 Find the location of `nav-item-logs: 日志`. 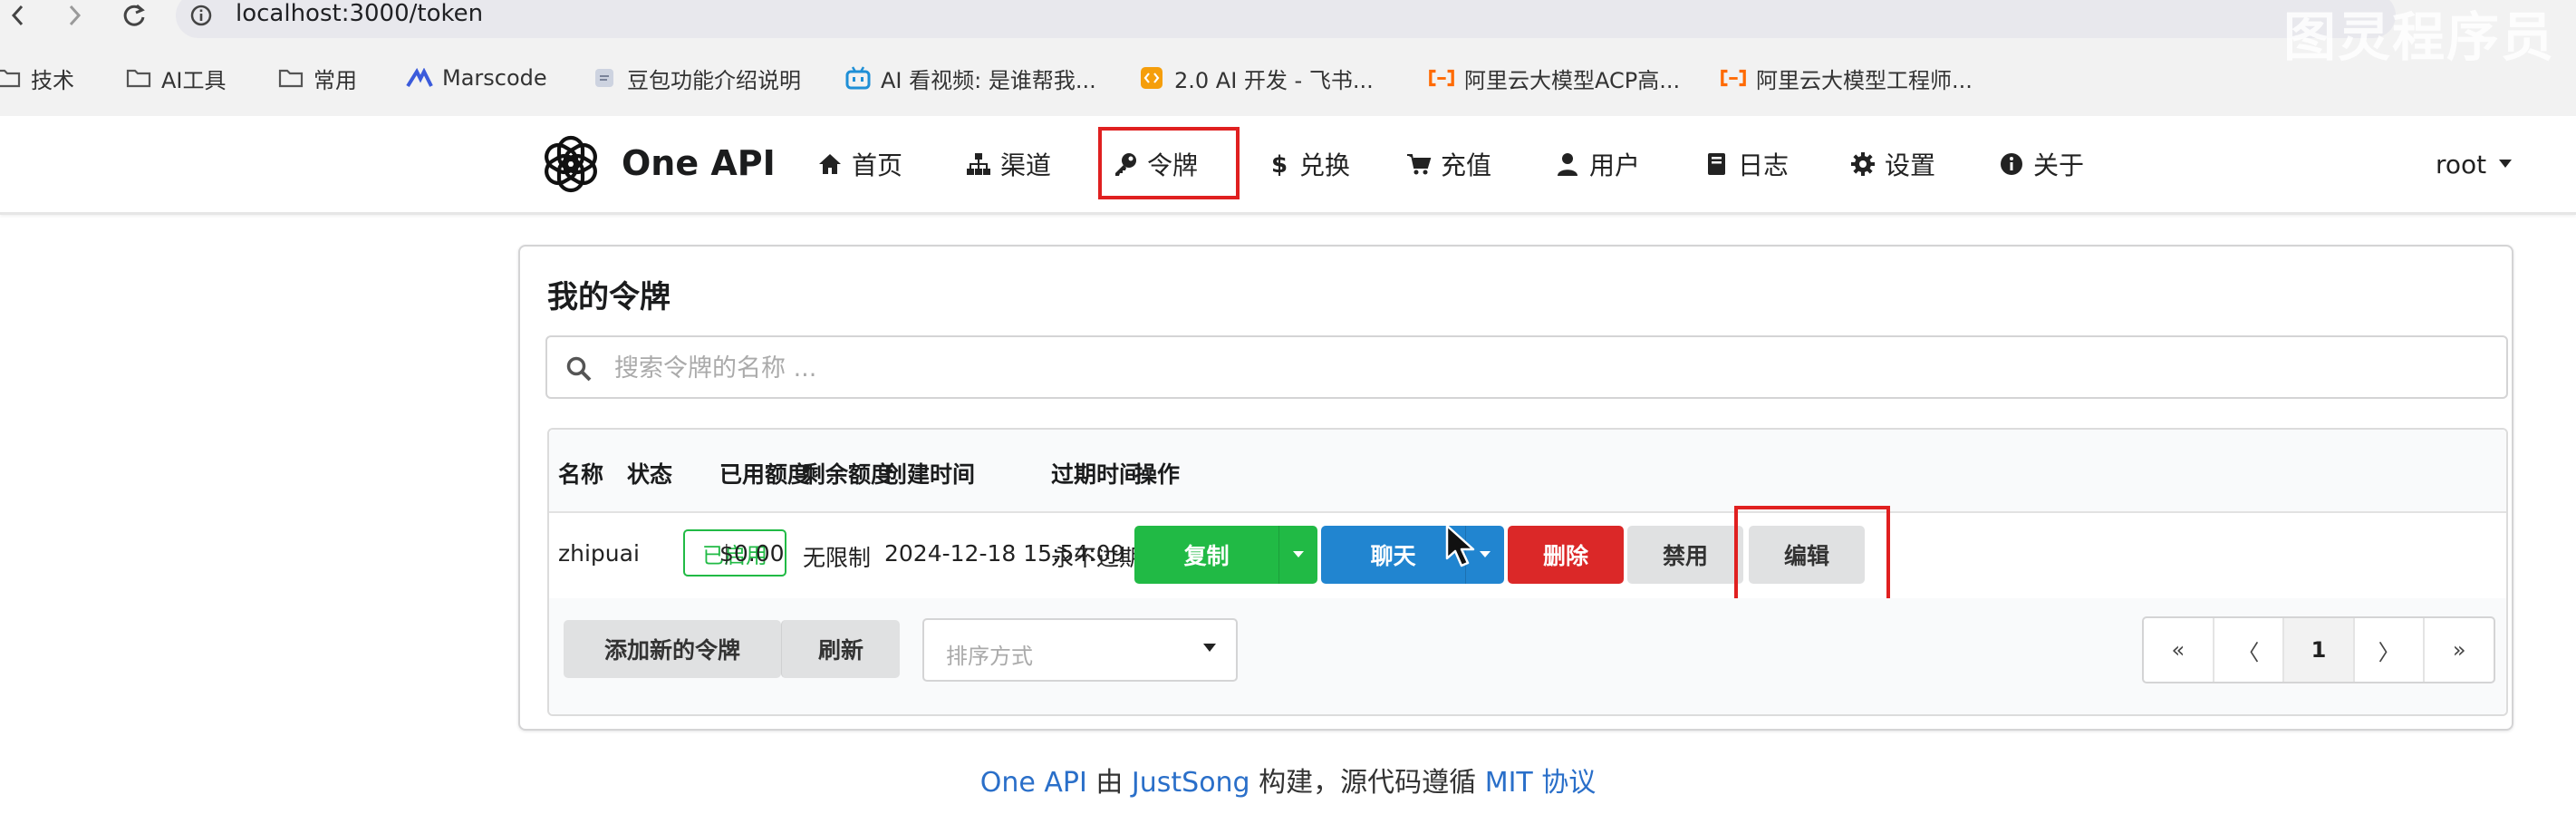

nav-item-logs: 日志 is located at coordinates (1746, 164).